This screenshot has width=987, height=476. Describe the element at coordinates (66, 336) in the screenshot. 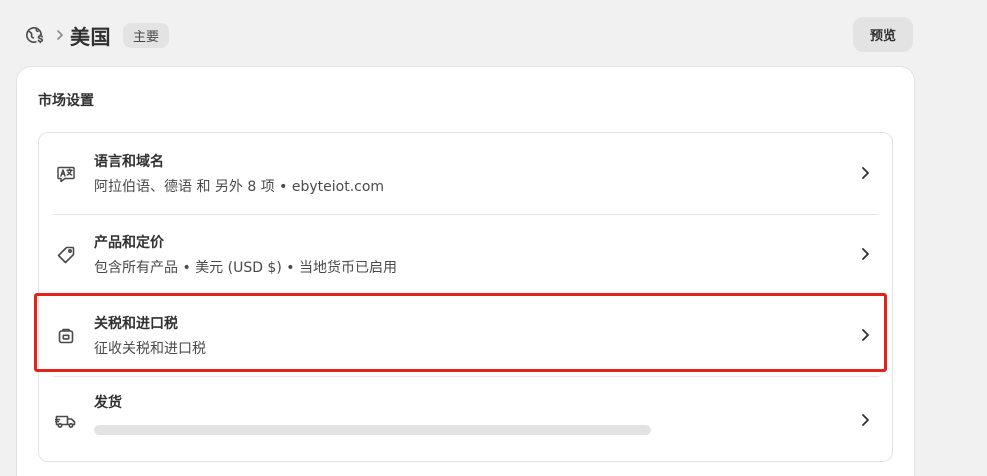

I see `duties-icon` at that location.